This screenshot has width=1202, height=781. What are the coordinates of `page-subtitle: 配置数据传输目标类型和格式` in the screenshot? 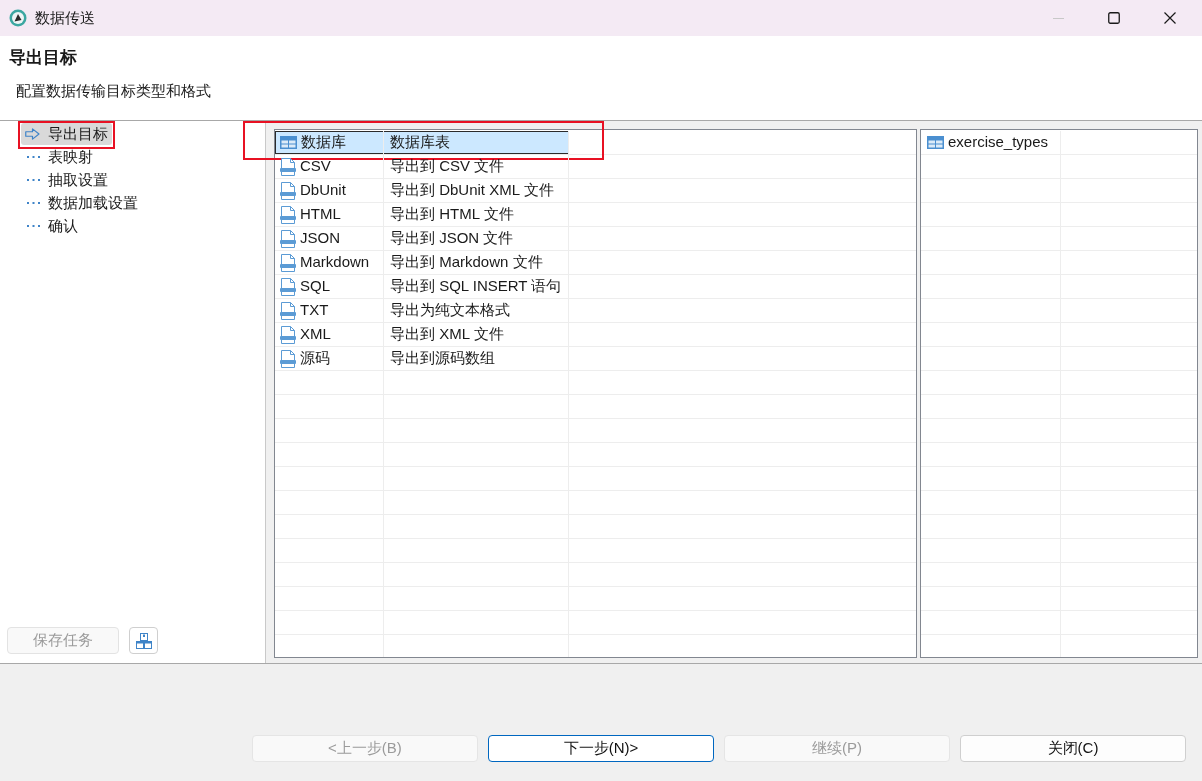 It's located at (113, 91).